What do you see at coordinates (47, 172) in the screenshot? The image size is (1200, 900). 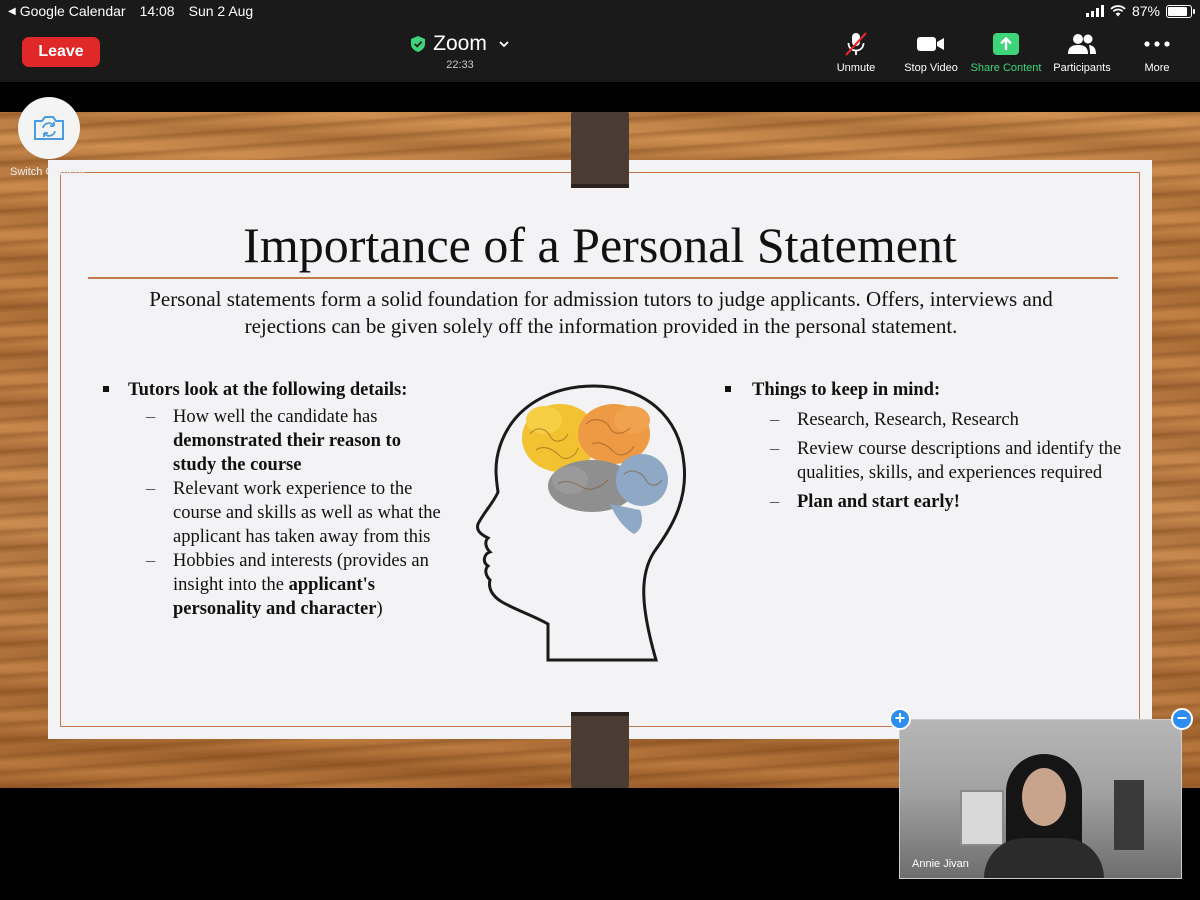 I see `switch-camera-label: Switch Camera` at bounding box center [47, 172].